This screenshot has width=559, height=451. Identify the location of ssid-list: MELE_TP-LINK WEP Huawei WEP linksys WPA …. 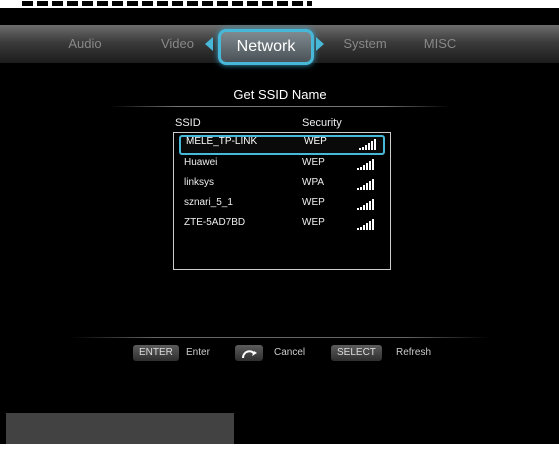
(282, 201).